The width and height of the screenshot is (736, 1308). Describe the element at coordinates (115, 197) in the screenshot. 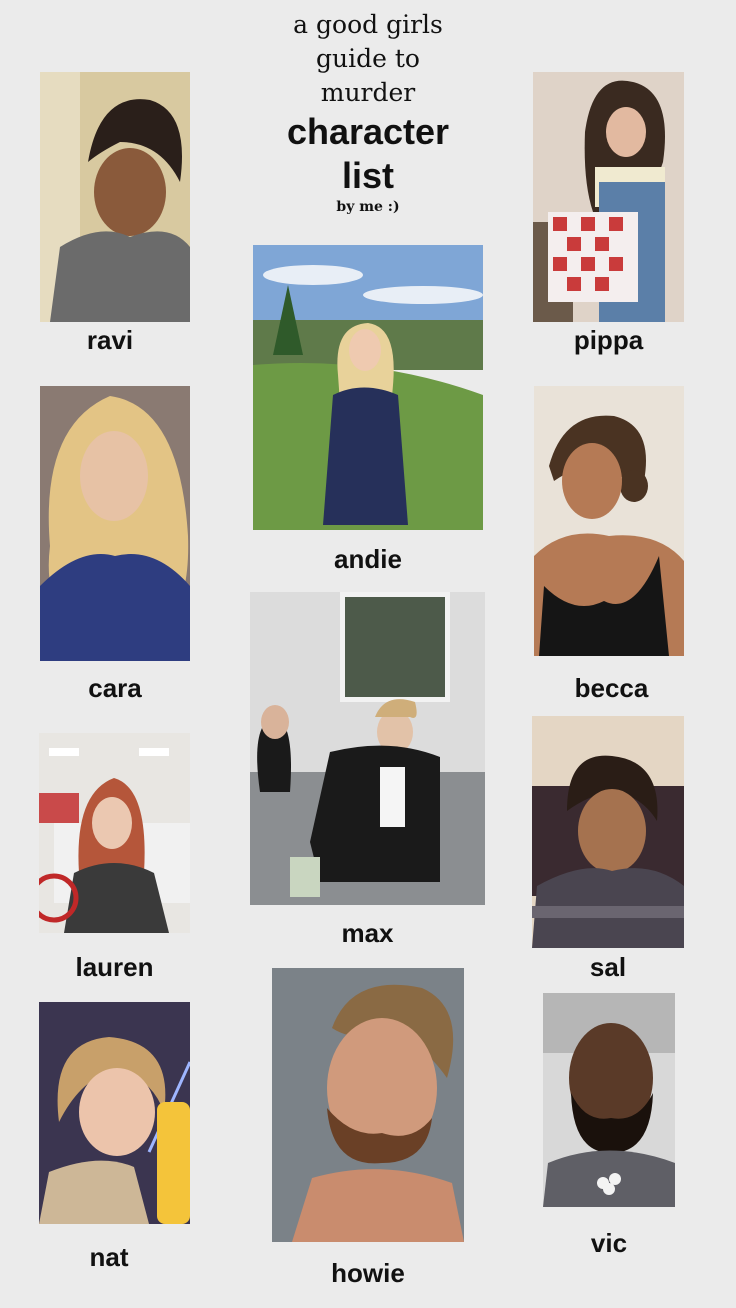

I see `photo-ravi` at that location.